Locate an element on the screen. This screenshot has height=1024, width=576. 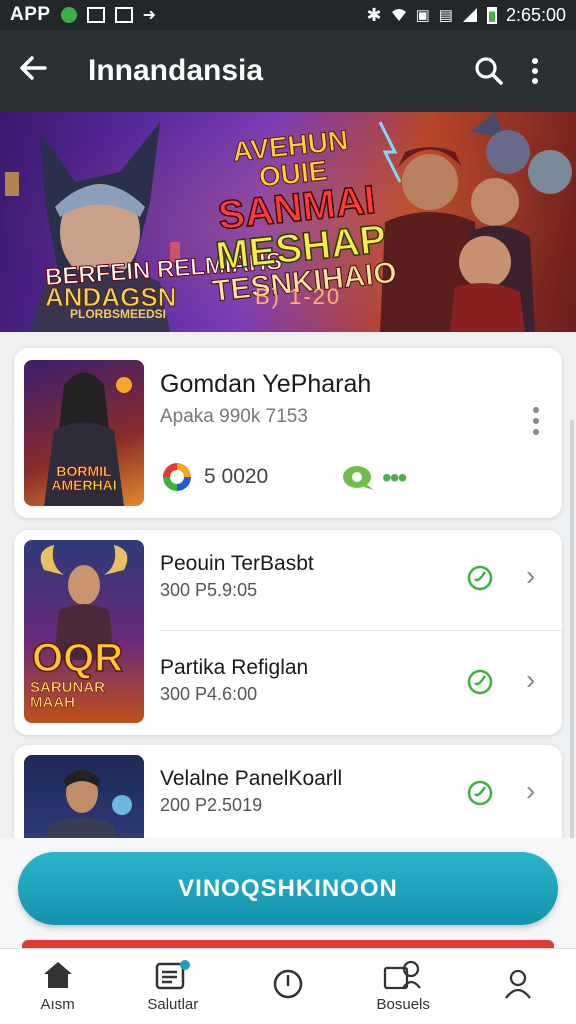
game-list-card: Velalne PanelKoarll 200 P2.5019 › is located at coordinates (288, 795).